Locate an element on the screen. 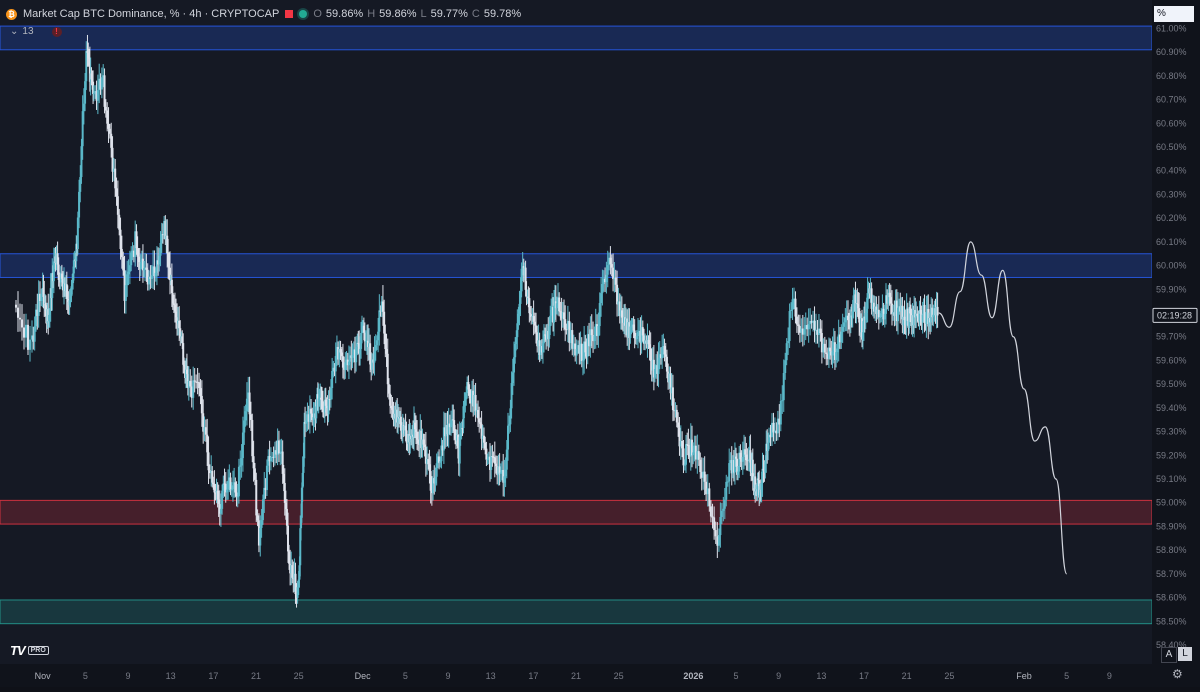 The height and width of the screenshot is (692, 1200). y-tick-label: 60.30% is located at coordinates (1171, 194).